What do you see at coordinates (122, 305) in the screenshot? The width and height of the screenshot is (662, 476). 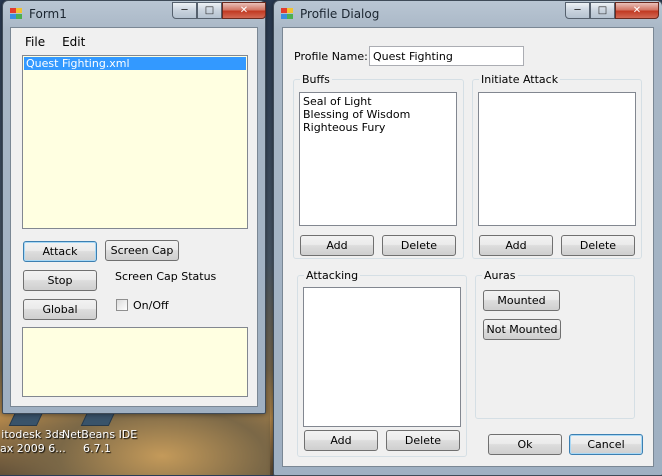 I see `onoff-checkbox` at bounding box center [122, 305].